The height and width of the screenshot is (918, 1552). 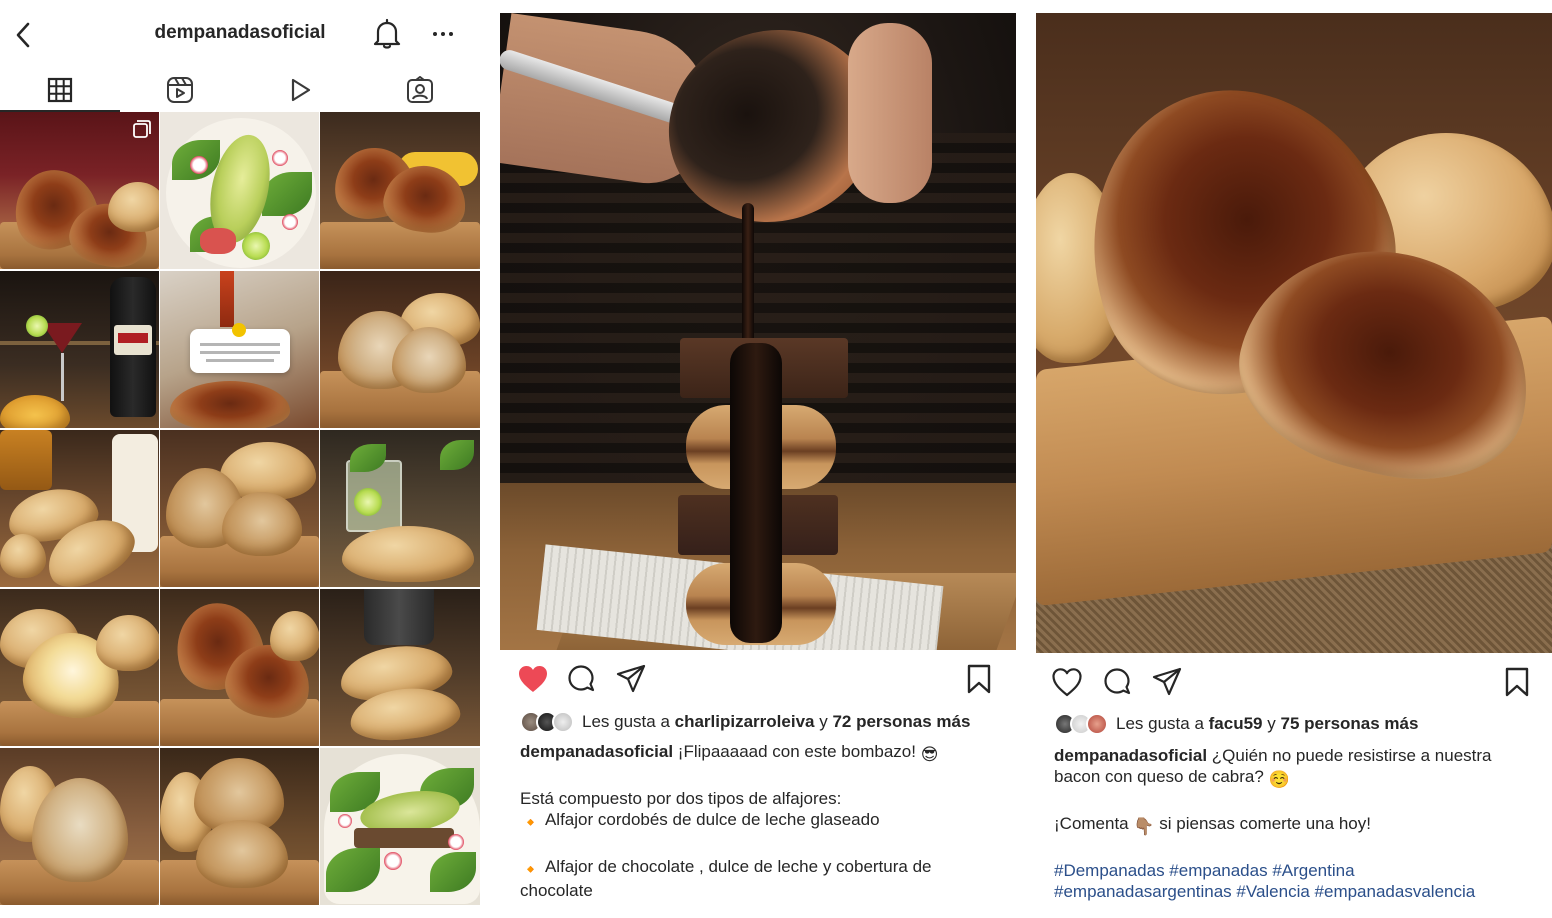 What do you see at coordinates (901, 722) in the screenshot?
I see `likes-others-link: 72 personas más` at bounding box center [901, 722].